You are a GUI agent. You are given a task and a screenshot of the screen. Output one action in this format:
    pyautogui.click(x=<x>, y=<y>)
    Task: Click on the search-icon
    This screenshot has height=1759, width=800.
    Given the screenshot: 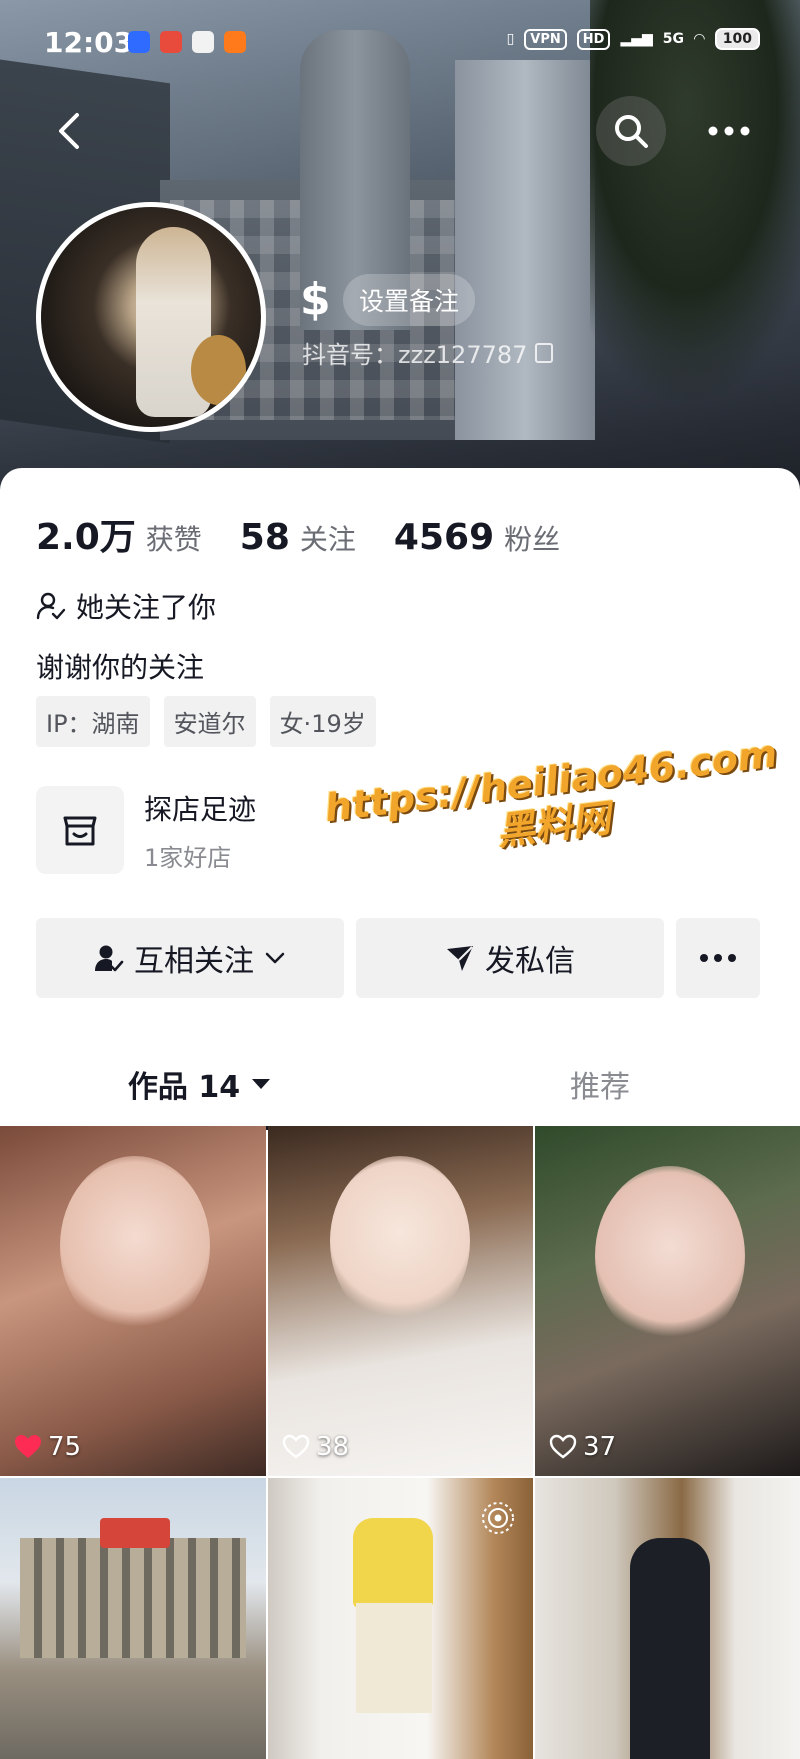 What is the action you would take?
    pyautogui.click(x=631, y=131)
    